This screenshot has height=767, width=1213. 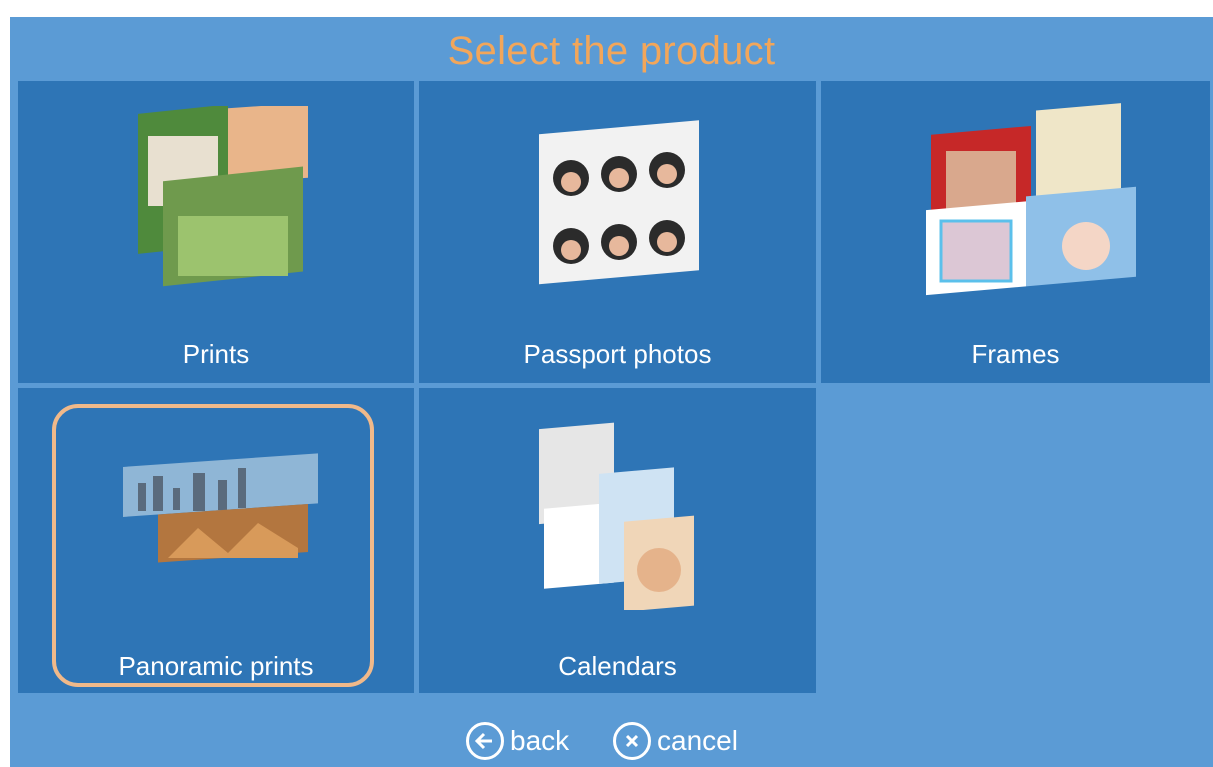 I want to click on tile-prints: Prints, so click(x=216, y=232).